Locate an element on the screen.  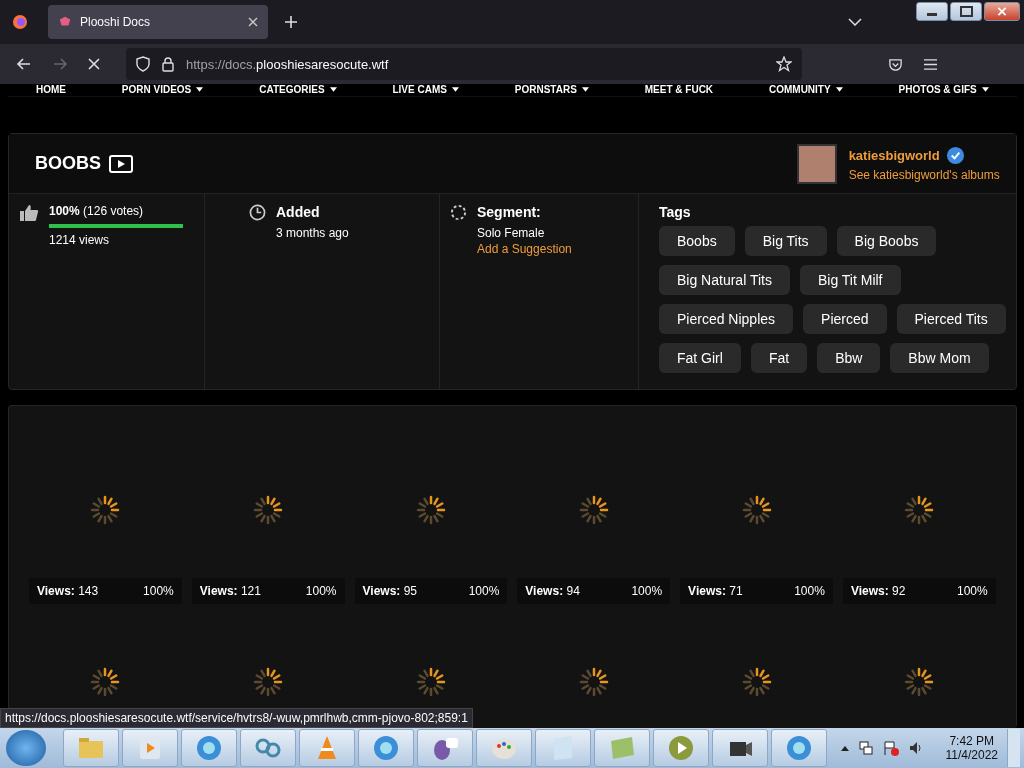
minimize-button is located at coordinates (932, 11).